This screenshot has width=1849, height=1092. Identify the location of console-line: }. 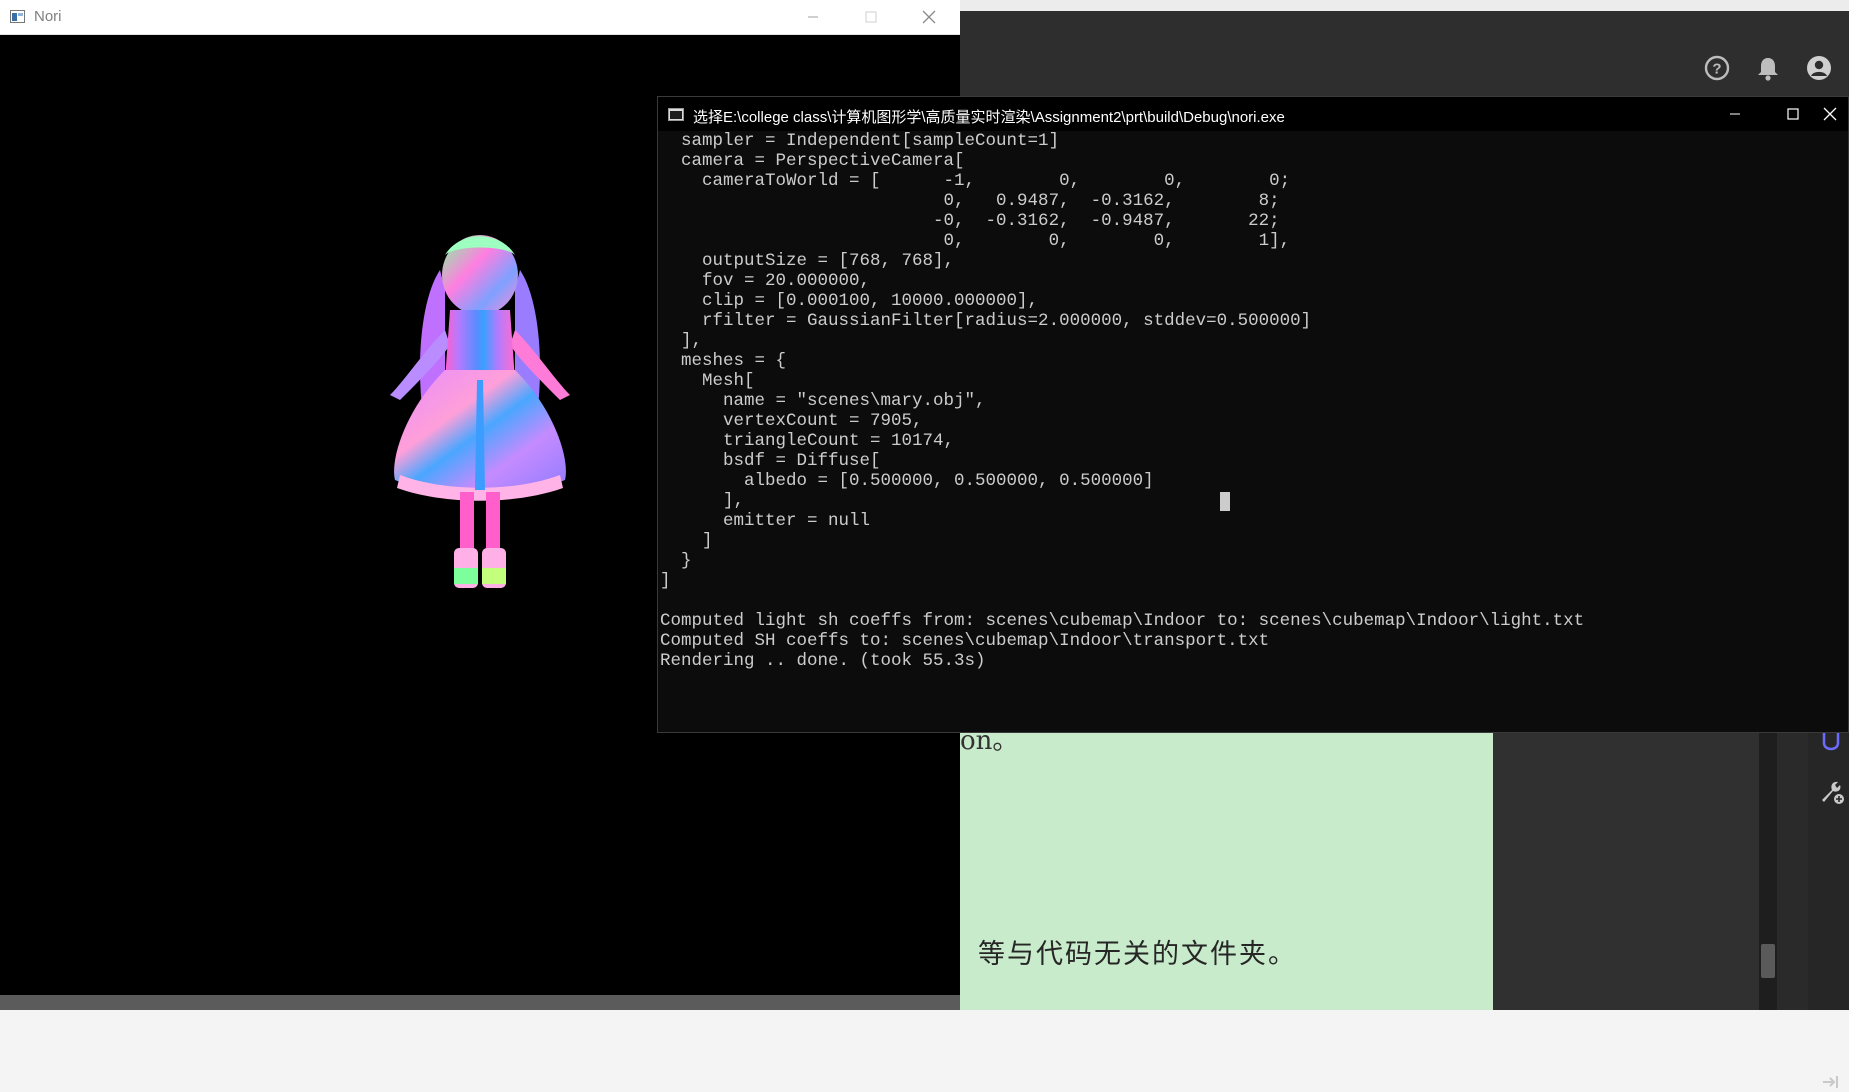
(676, 561).